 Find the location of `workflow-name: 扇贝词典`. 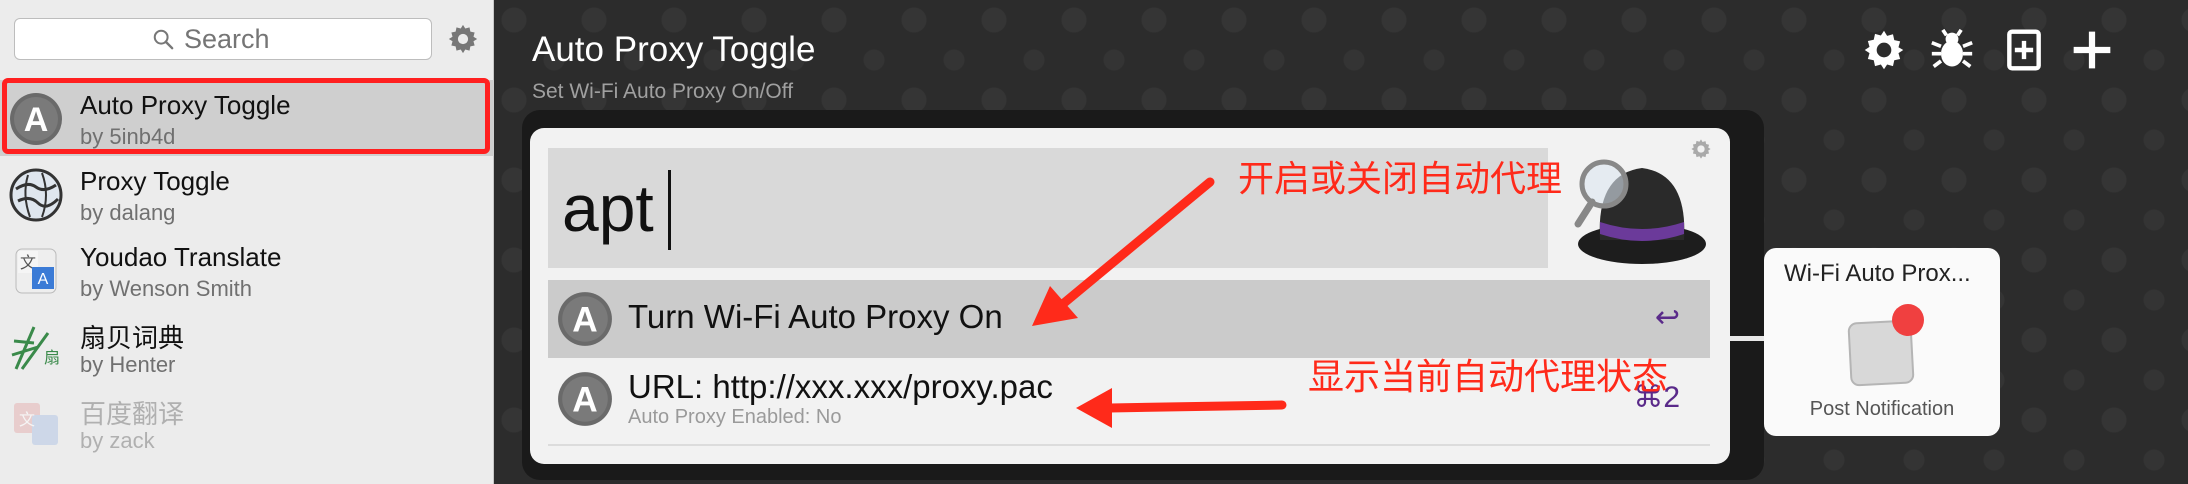

workflow-name: 扇贝词典 is located at coordinates (132, 338).